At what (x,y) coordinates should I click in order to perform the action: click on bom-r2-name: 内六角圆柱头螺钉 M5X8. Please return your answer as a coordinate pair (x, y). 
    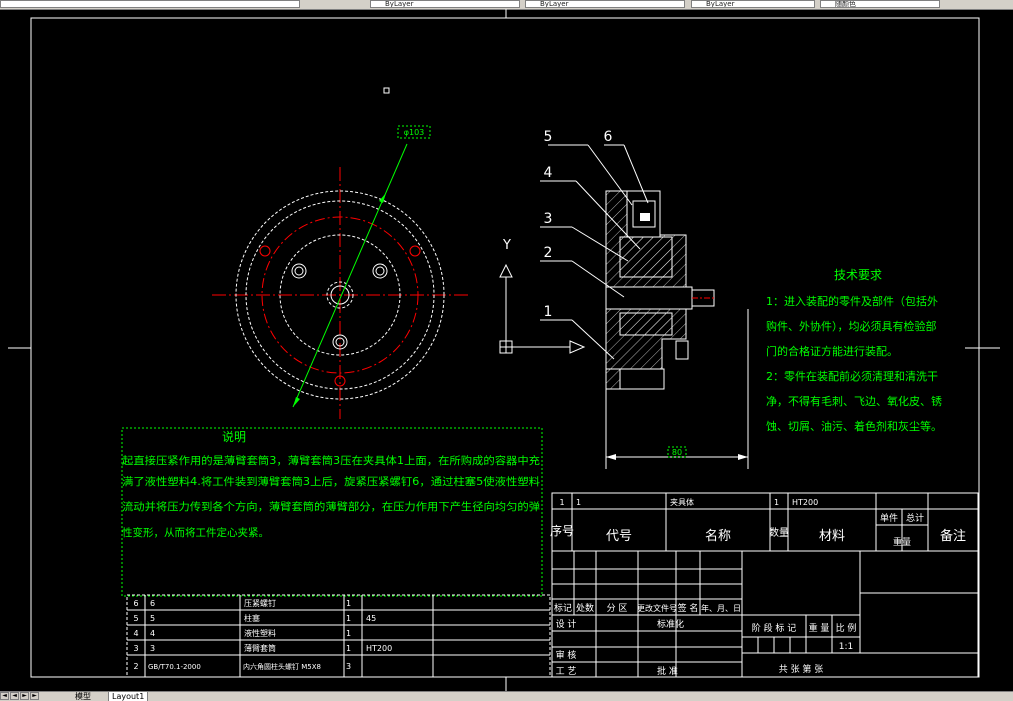
    Looking at the image, I should click on (282, 666).